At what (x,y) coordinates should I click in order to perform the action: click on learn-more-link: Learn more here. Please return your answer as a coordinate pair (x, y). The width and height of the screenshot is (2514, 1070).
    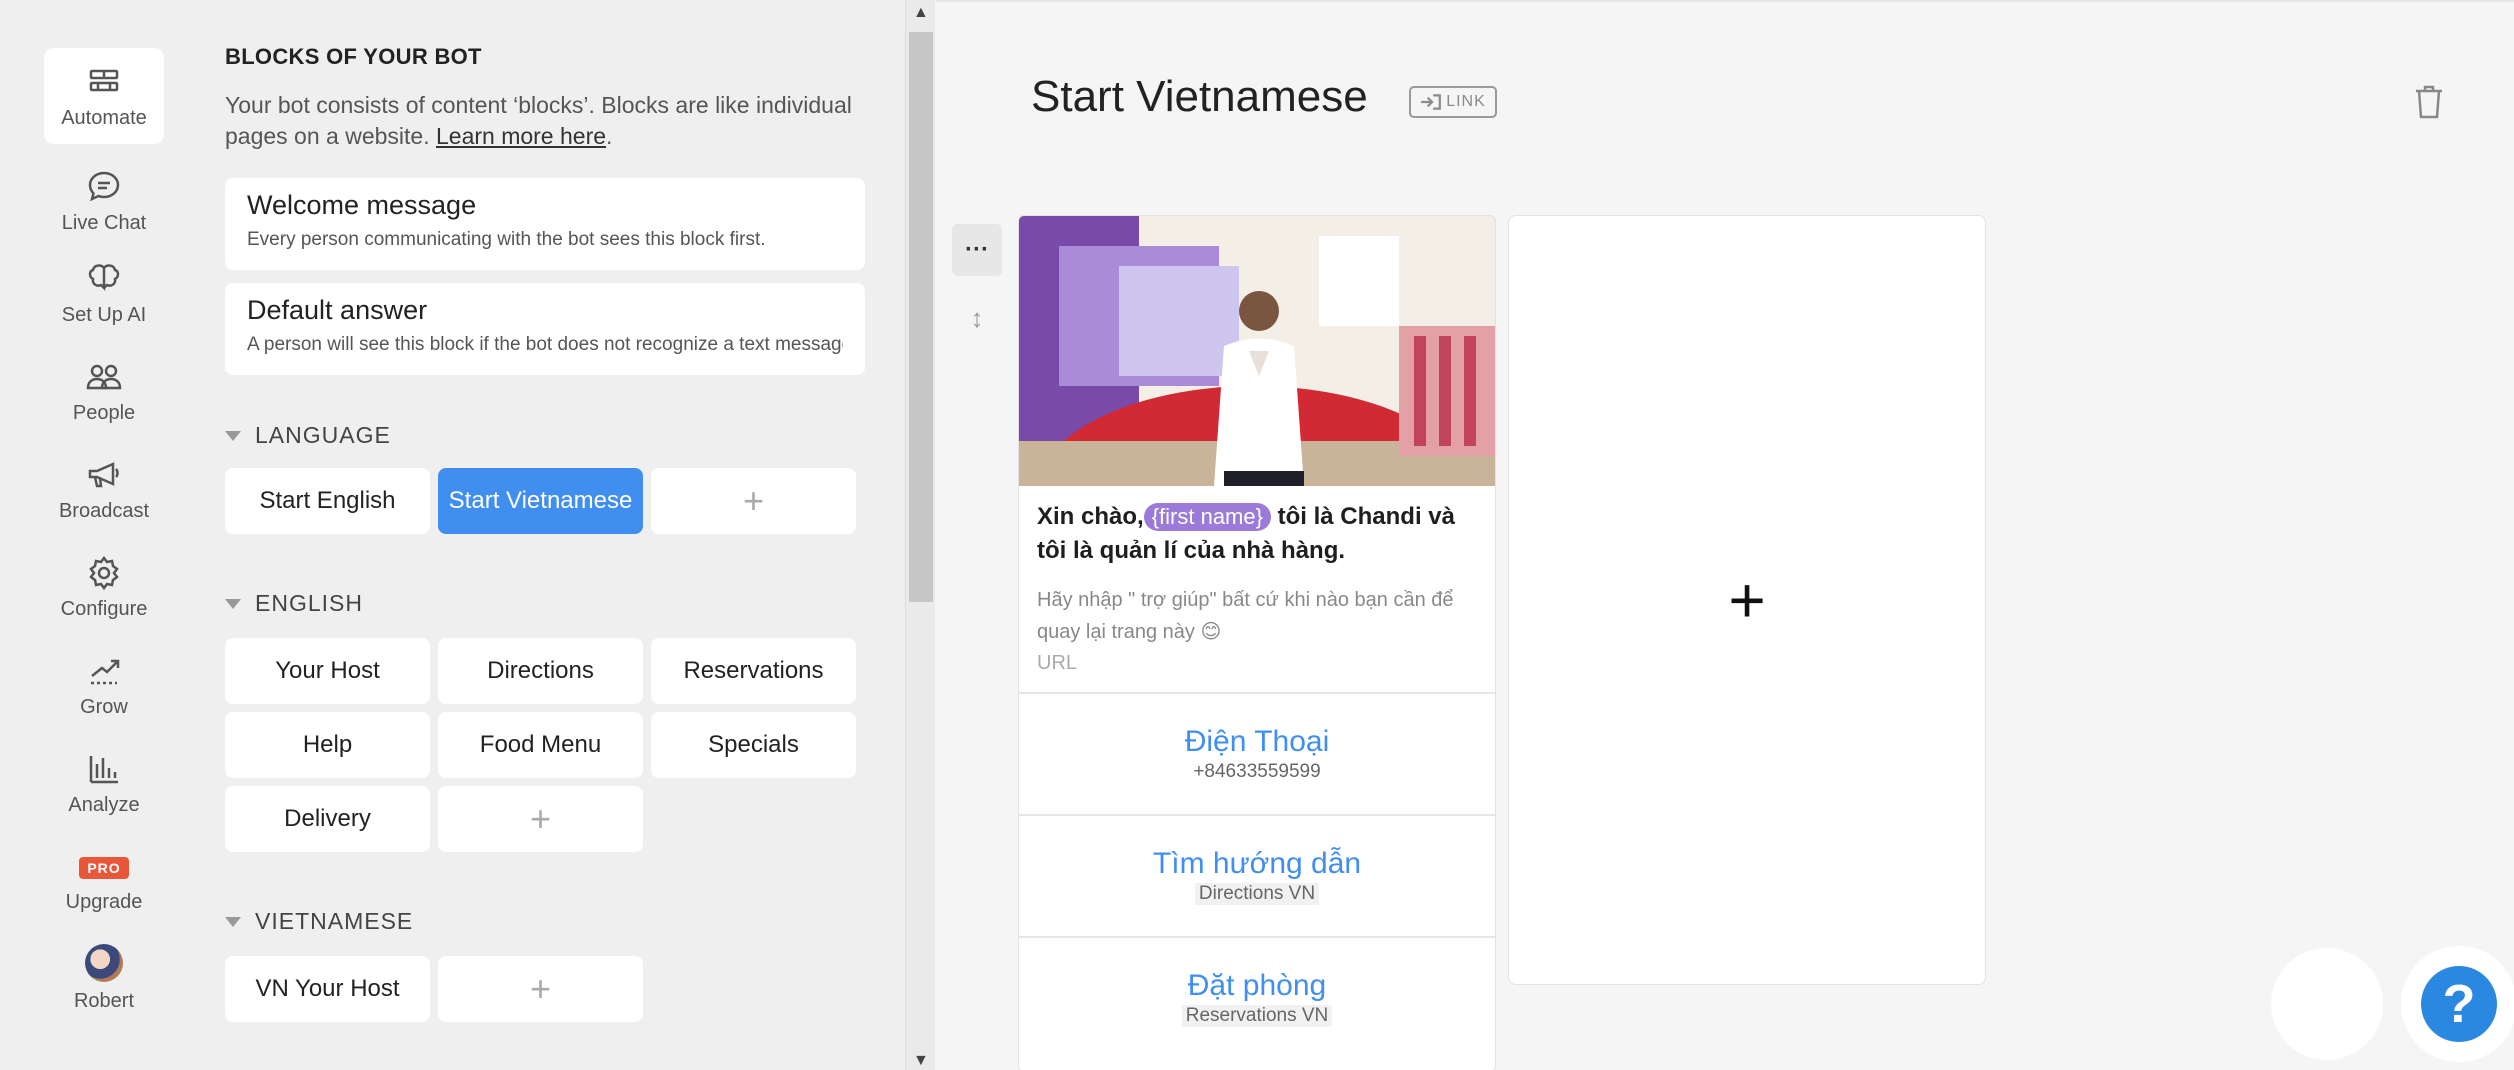
    Looking at the image, I should click on (521, 136).